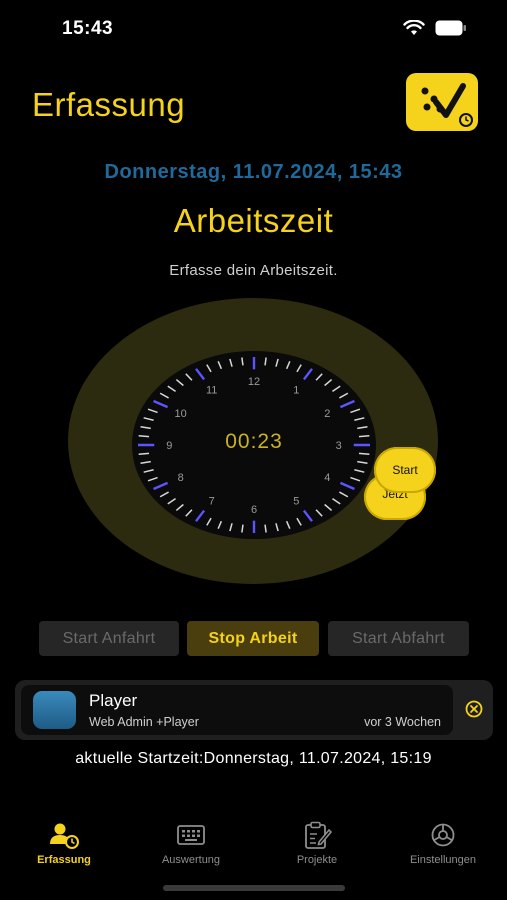 Image resolution: width=507 pixels, height=900 pixels. I want to click on clipboard-pen-icon, so click(317, 835).